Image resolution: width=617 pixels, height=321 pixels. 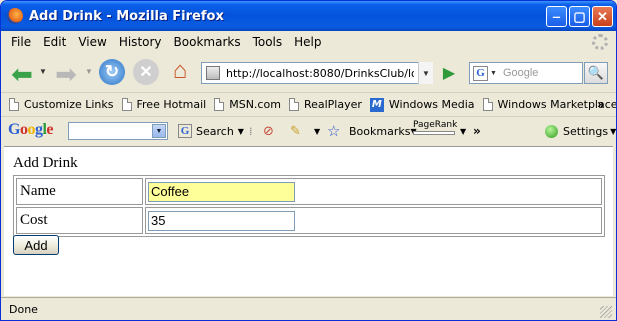 What do you see at coordinates (586, 131) in the screenshot?
I see `google-settings-label: Settings` at bounding box center [586, 131].